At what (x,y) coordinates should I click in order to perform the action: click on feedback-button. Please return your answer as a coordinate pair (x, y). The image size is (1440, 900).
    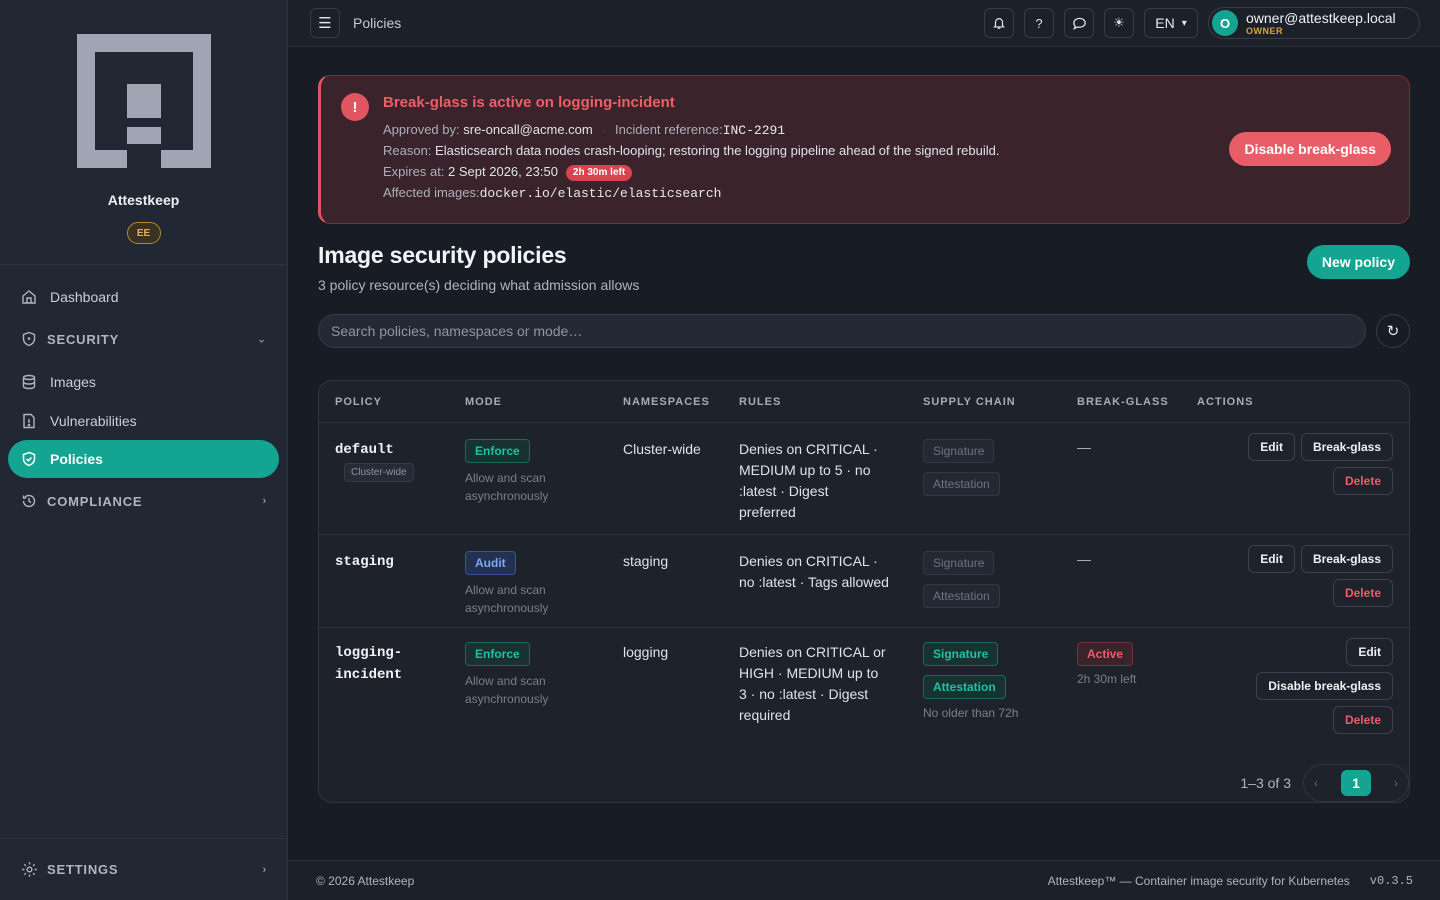
    Looking at the image, I should click on (1079, 23).